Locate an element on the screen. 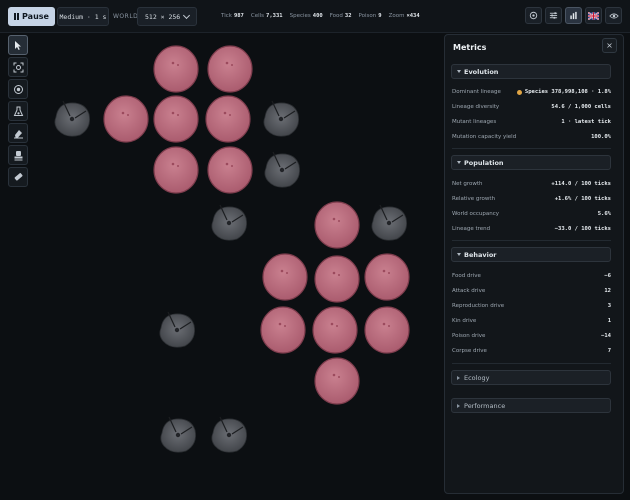  section-performance-toggle: Performance is located at coordinates (531, 405).